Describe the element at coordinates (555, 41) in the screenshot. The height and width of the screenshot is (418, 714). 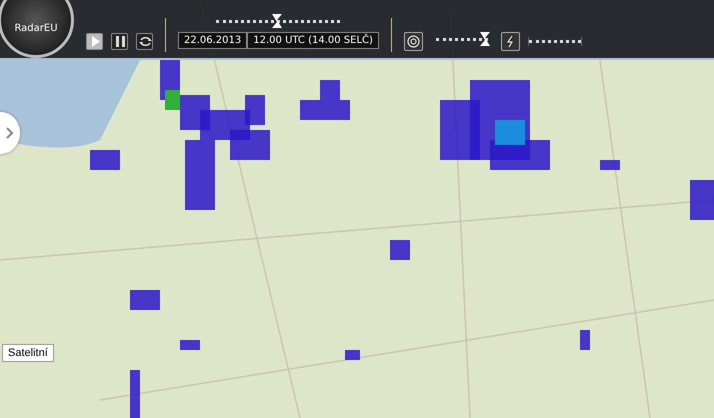
I see `intensity-slider` at that location.